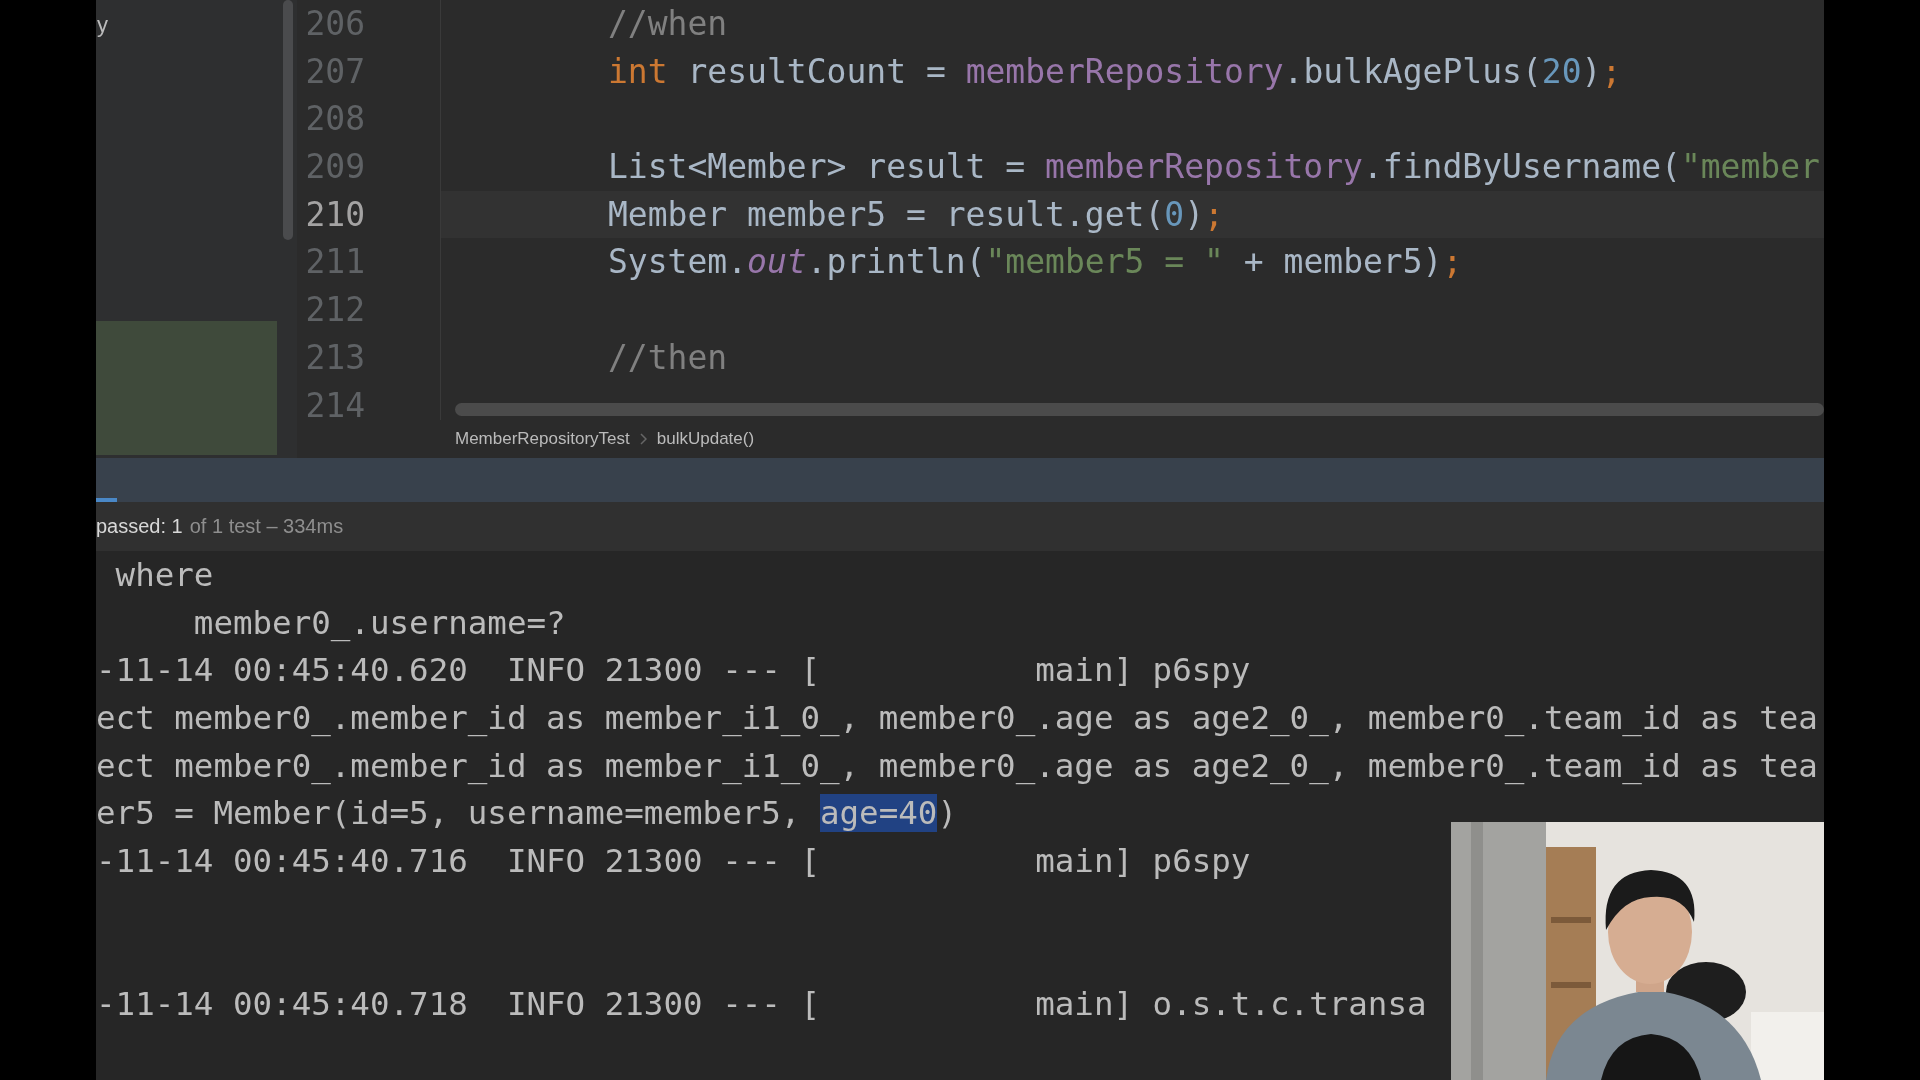 This screenshot has height=1080, width=1920. What do you see at coordinates (1214, 167) in the screenshot?
I see `code-line: List<Member> result = memberRepository.findByUsername("member` at bounding box center [1214, 167].